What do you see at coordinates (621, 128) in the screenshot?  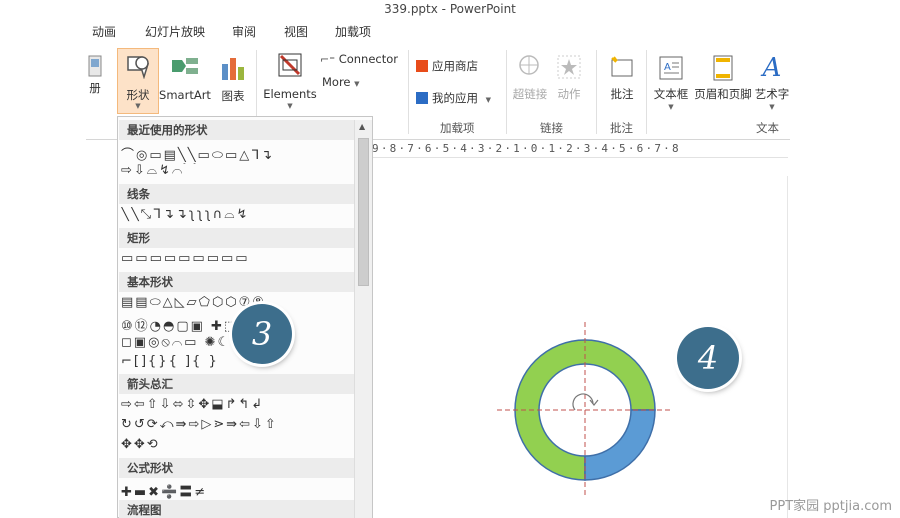 I see `comments-group-label: 批注` at bounding box center [621, 128].